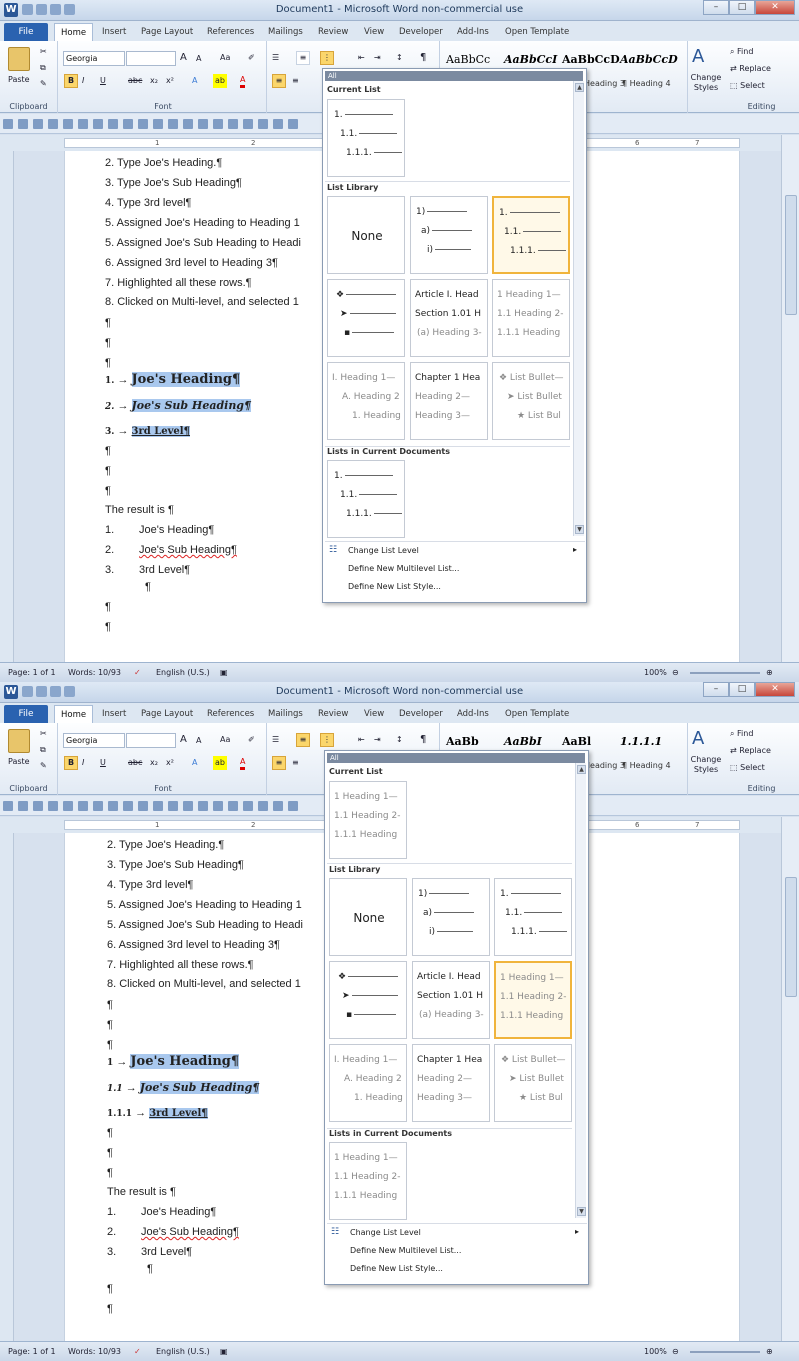 Image resolution: width=799 pixels, height=1361 pixels. I want to click on close-button: ✕, so click(775, 7).